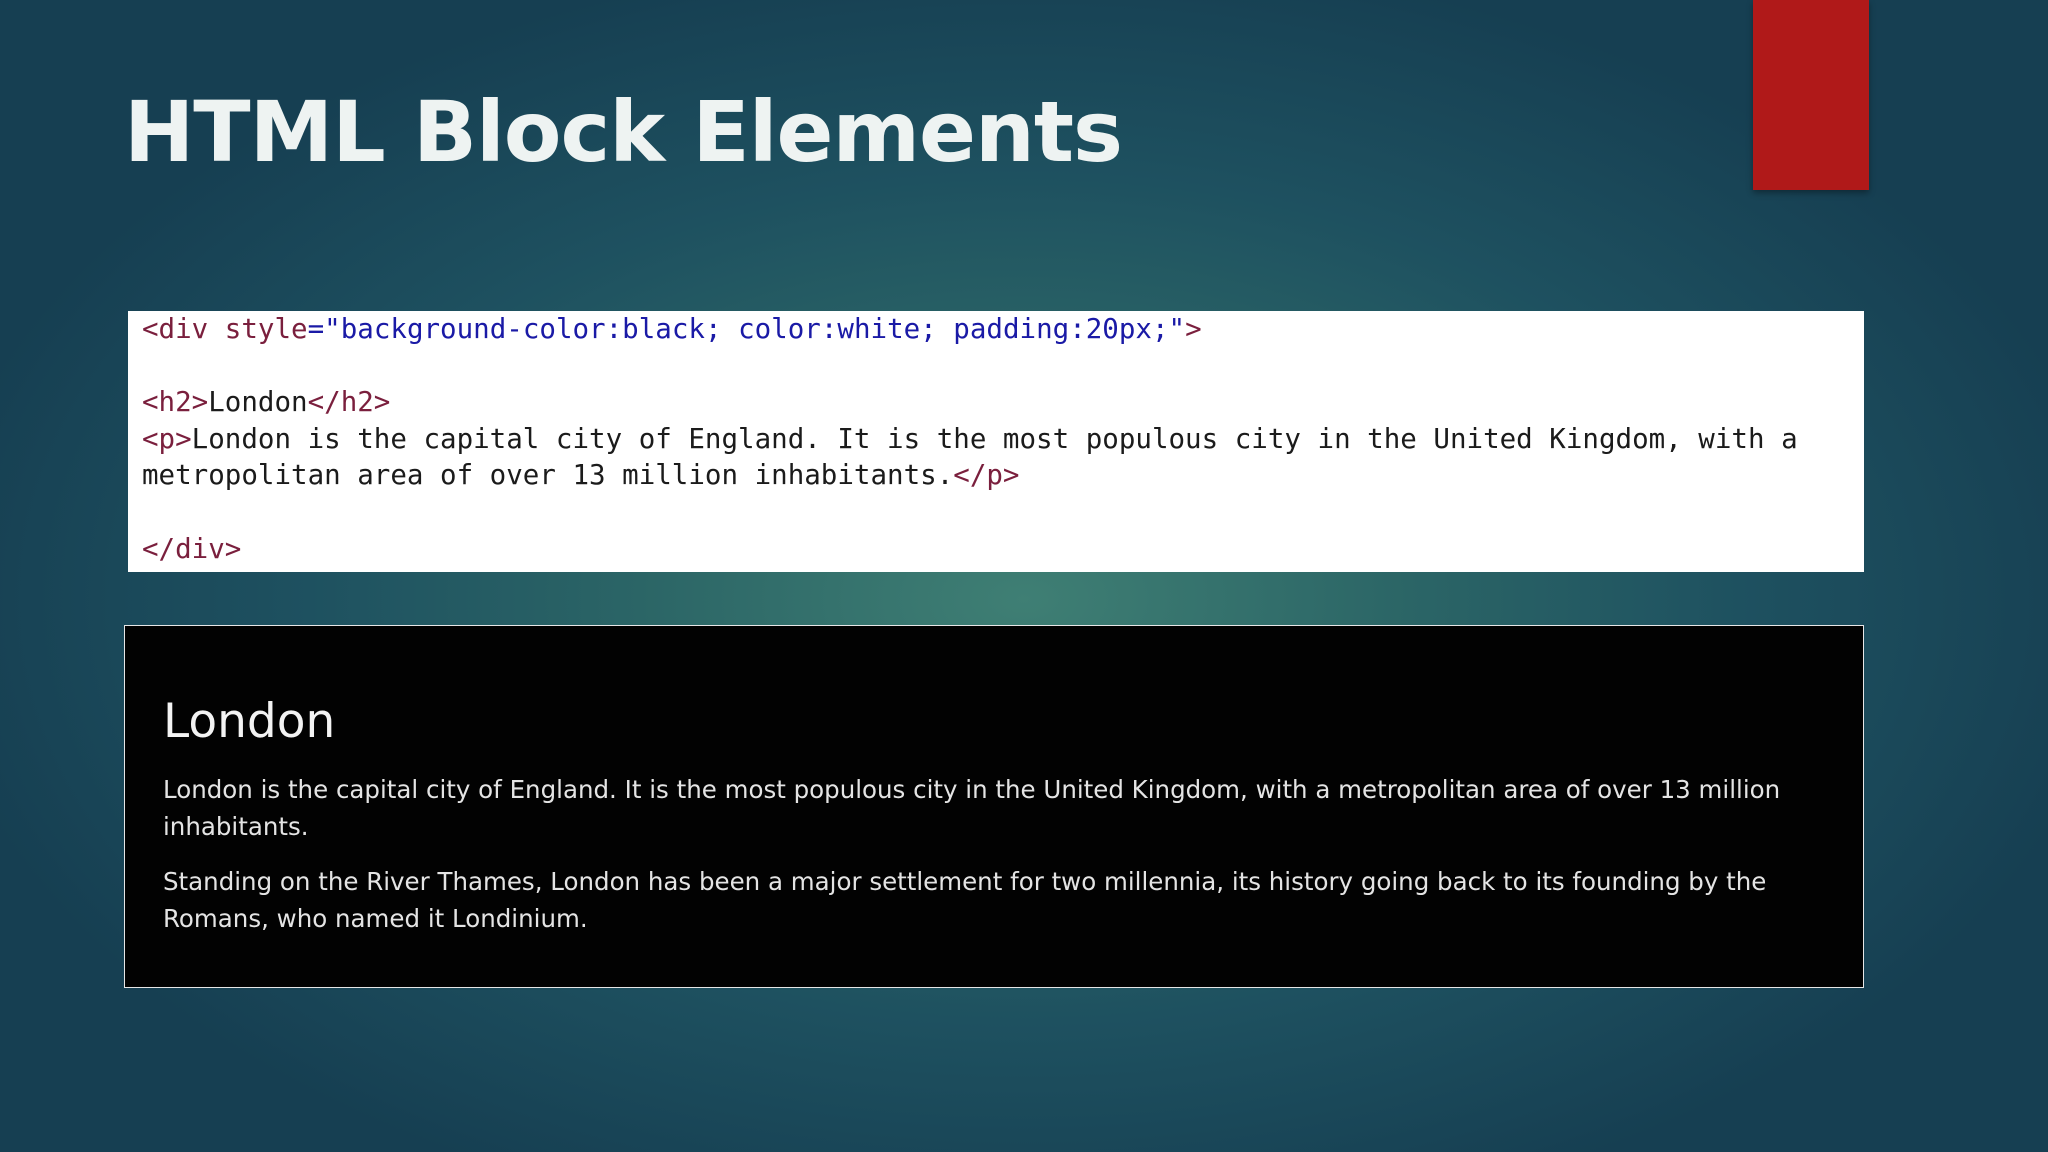 This screenshot has width=2048, height=1152. I want to click on code-line-div-close: </div>, so click(996, 549).